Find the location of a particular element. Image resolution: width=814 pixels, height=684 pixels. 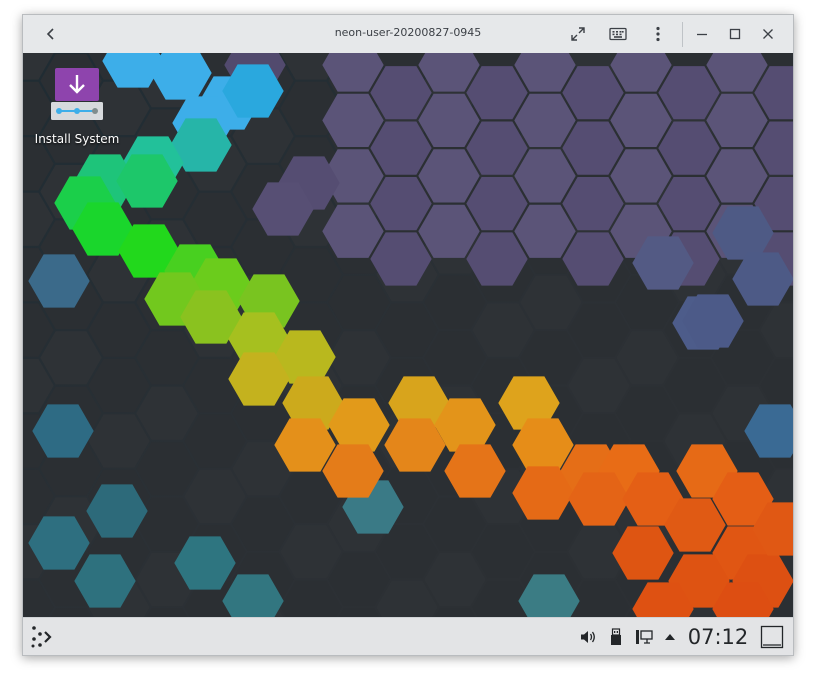

maximize-icon is located at coordinates (735, 34).